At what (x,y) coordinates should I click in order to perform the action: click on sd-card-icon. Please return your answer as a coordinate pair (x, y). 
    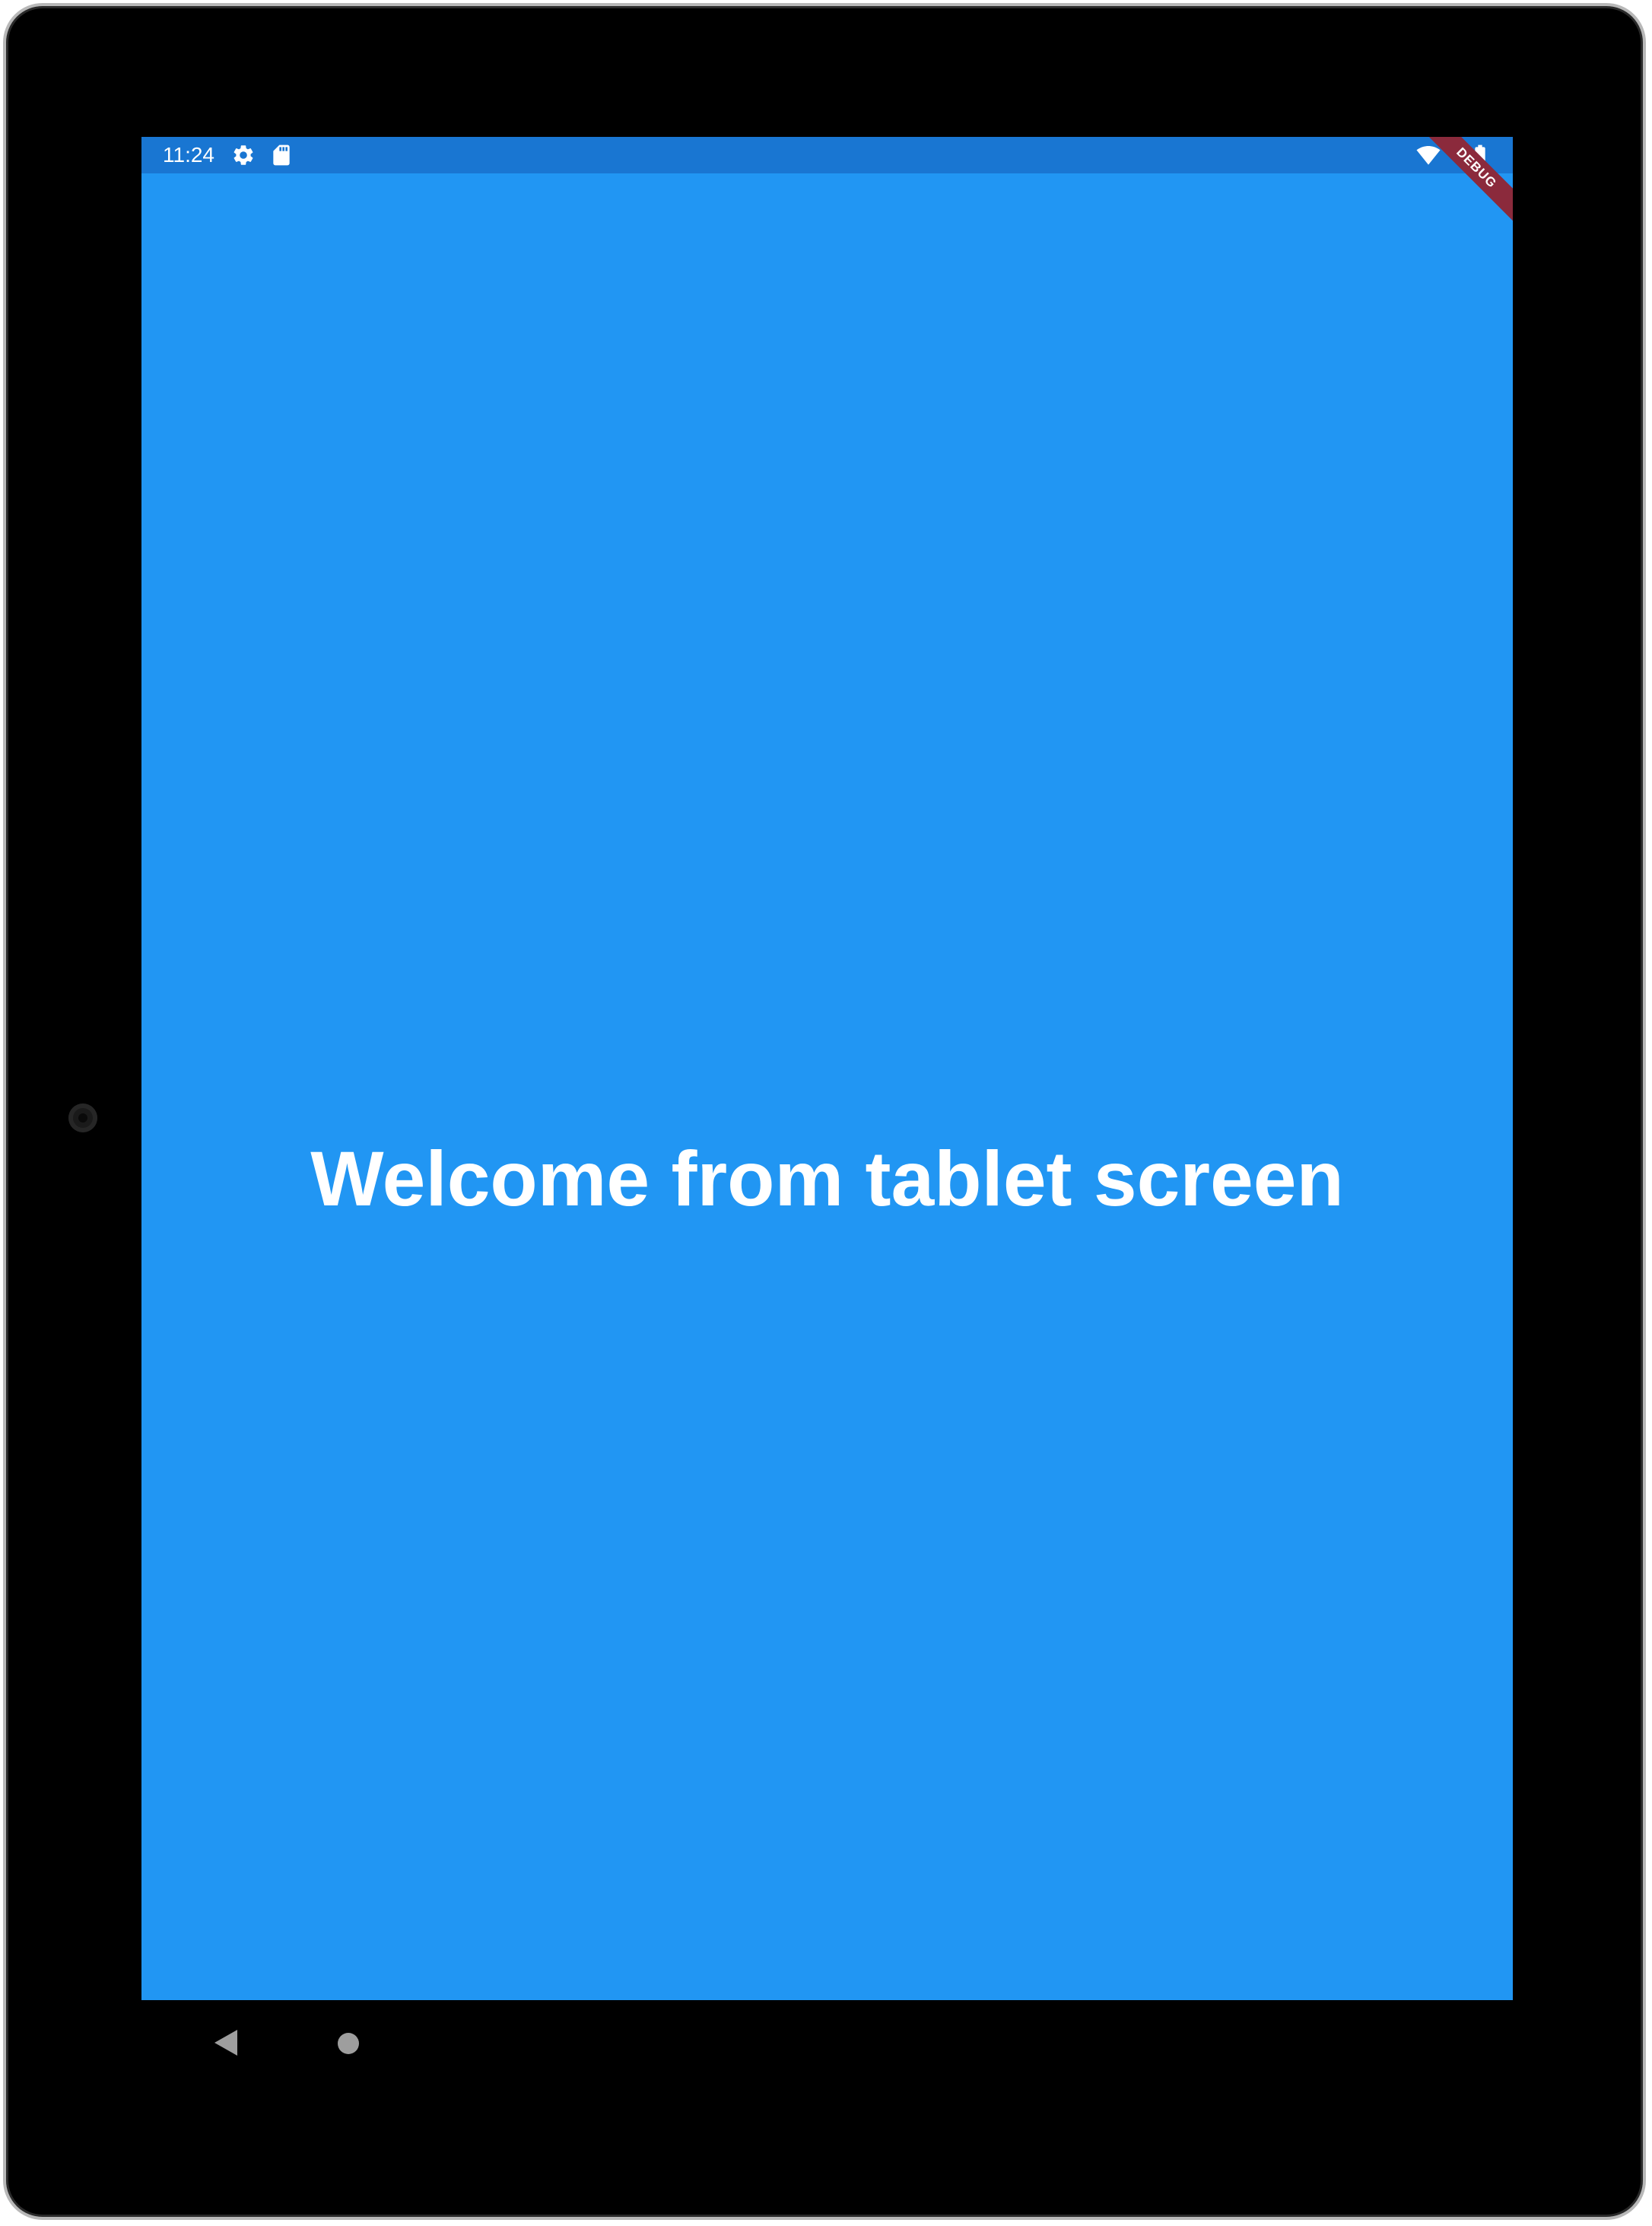
    Looking at the image, I should click on (281, 155).